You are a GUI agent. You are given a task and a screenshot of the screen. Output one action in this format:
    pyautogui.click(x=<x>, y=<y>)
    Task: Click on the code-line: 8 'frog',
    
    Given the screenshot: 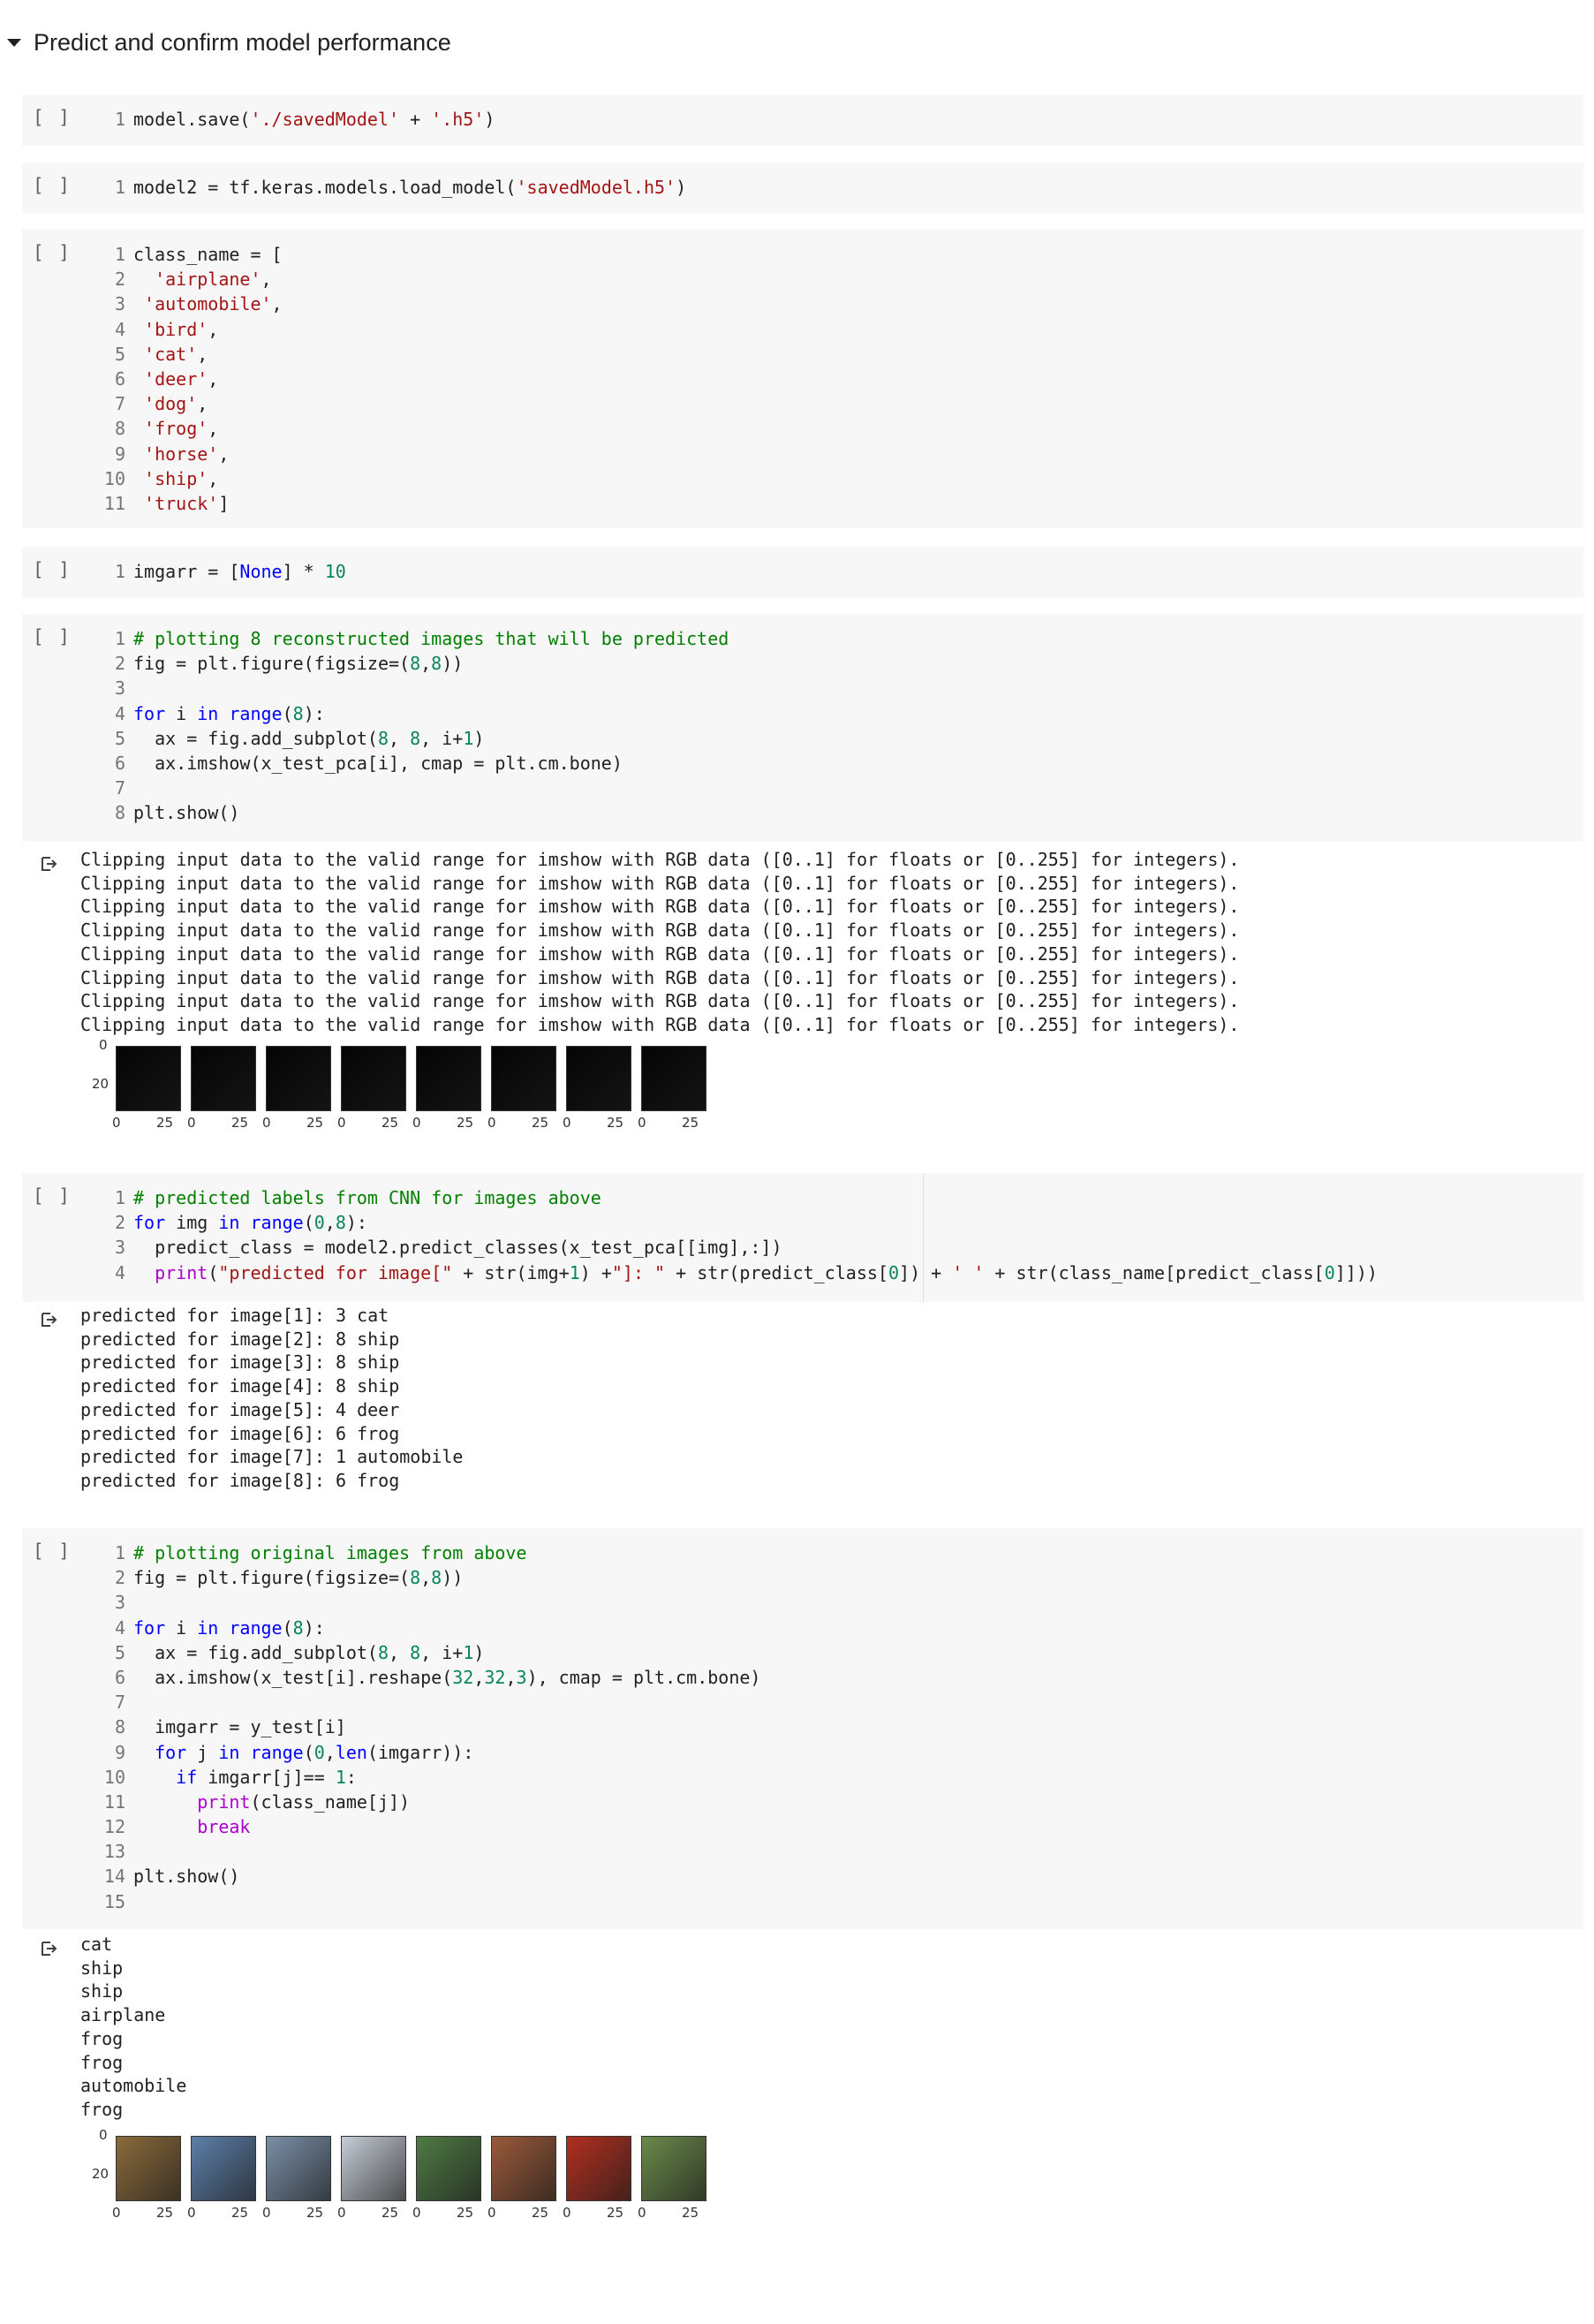 What is the action you would take?
    pyautogui.click(x=184, y=428)
    